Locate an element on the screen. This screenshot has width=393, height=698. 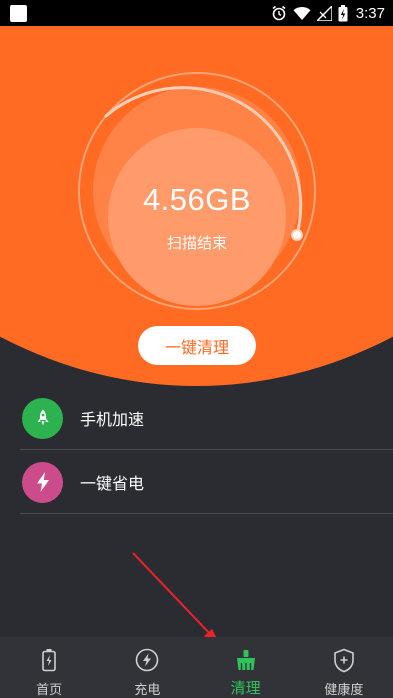
tab-label: 清理 is located at coordinates (245, 688).